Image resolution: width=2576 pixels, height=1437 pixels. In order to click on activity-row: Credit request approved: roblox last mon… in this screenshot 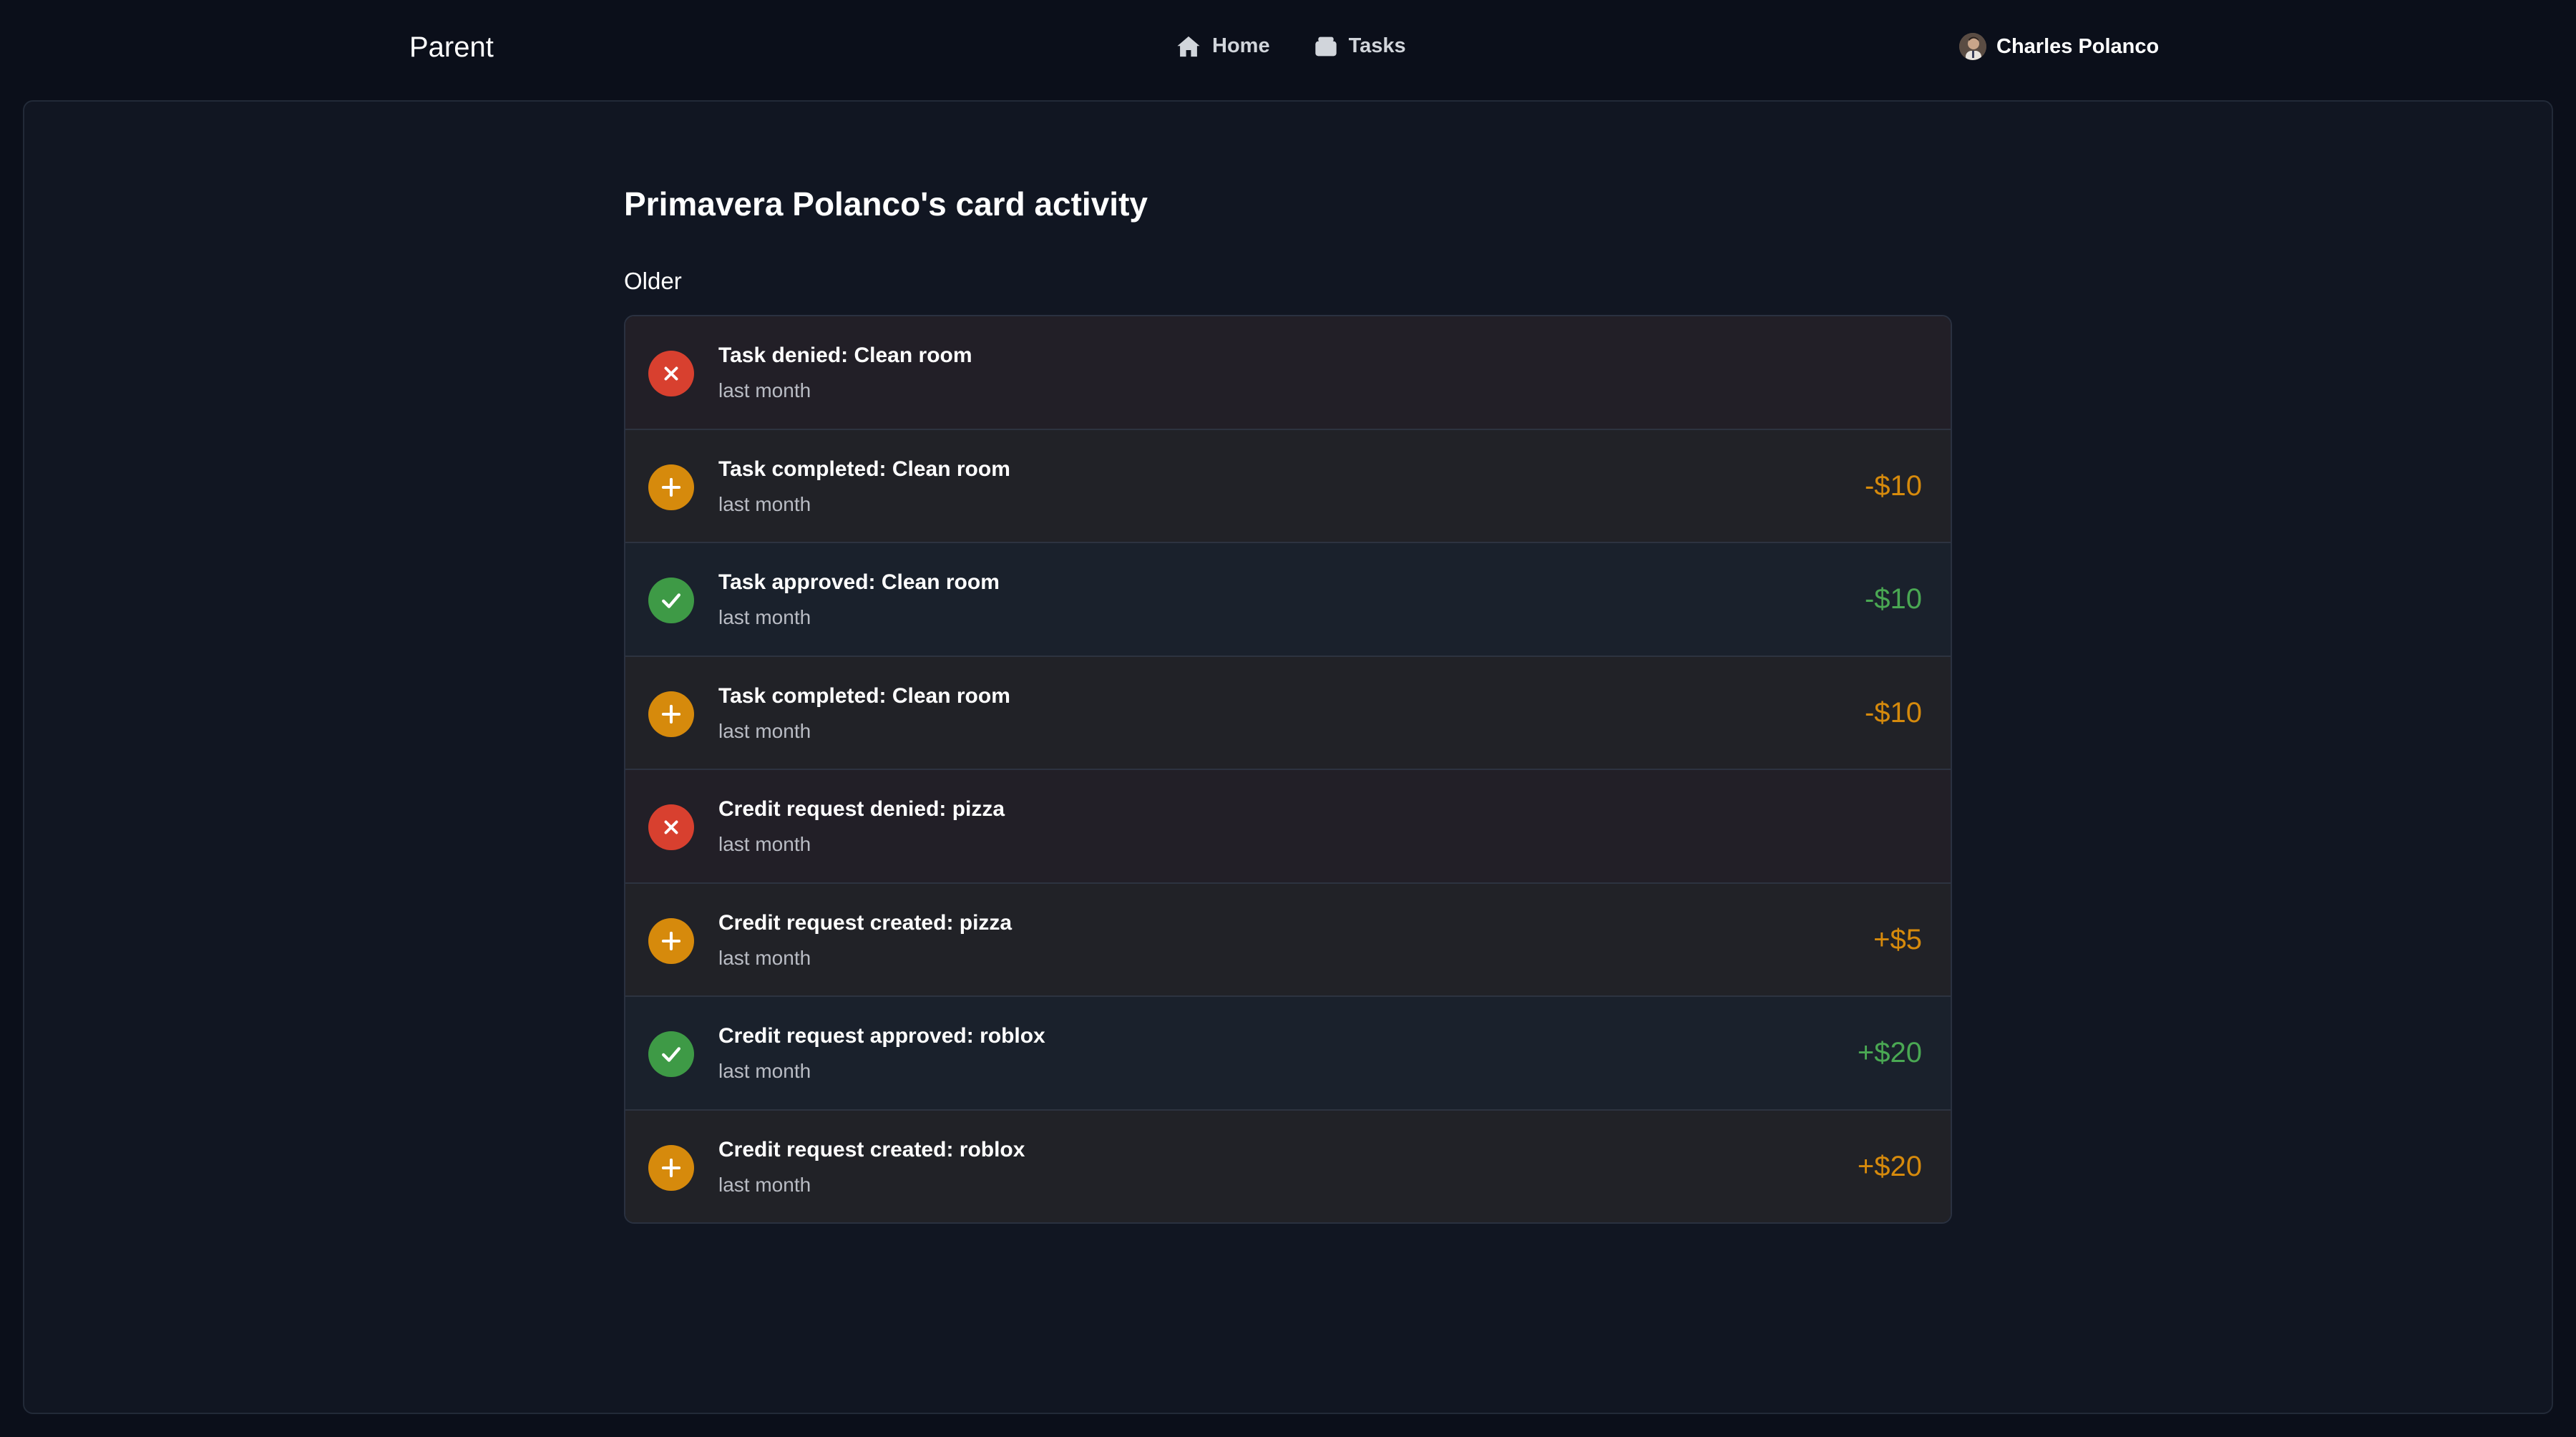, I will do `click(1288, 1054)`.